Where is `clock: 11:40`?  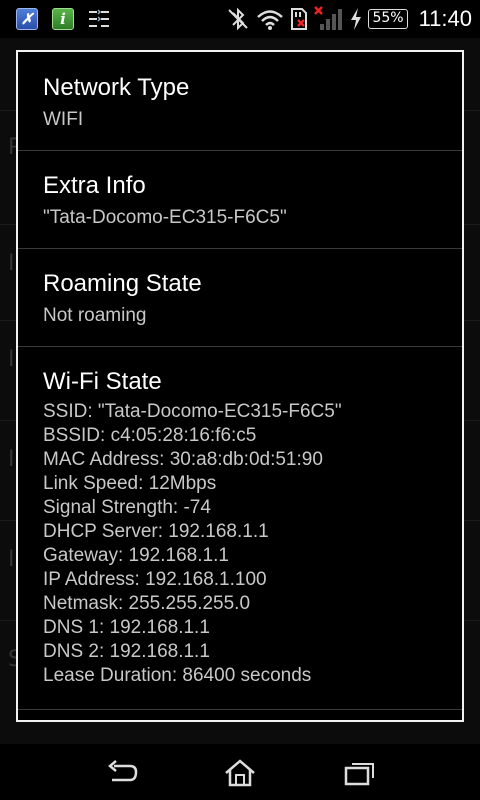
clock: 11:40 is located at coordinates (445, 18).